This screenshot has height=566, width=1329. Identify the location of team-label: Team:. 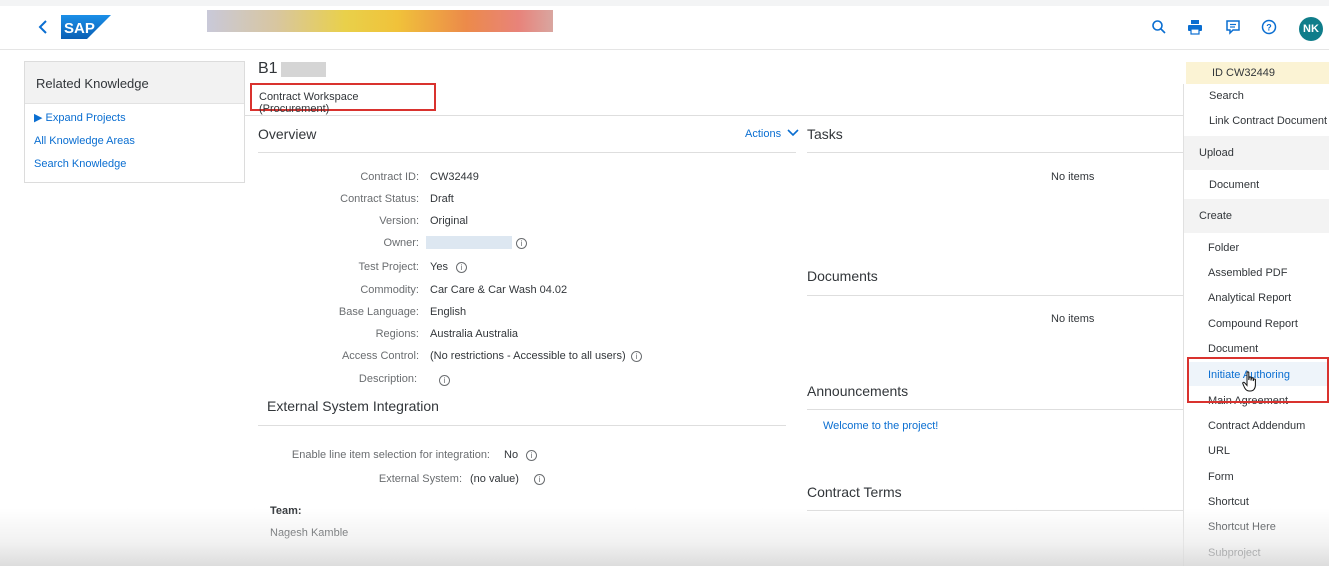
(286, 511).